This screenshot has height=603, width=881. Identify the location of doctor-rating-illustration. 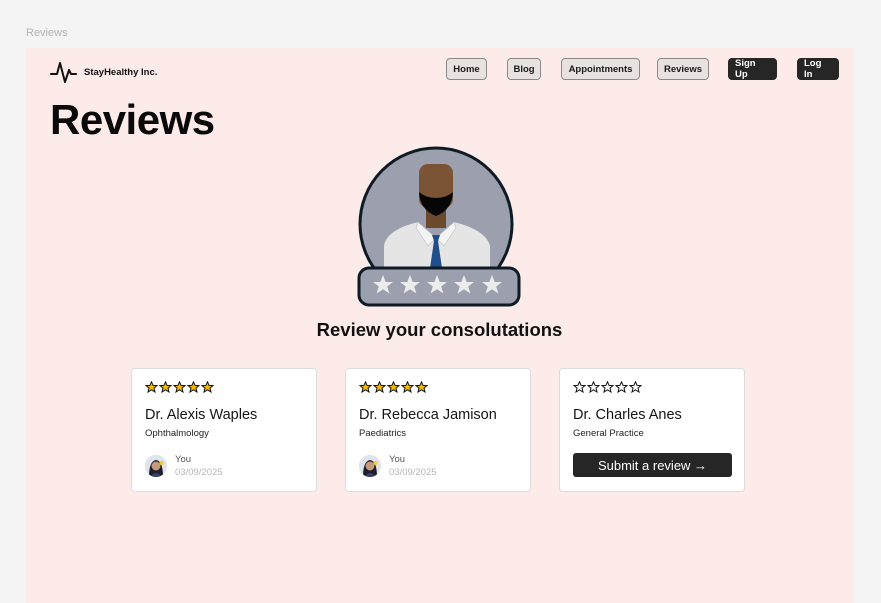
(439, 226).